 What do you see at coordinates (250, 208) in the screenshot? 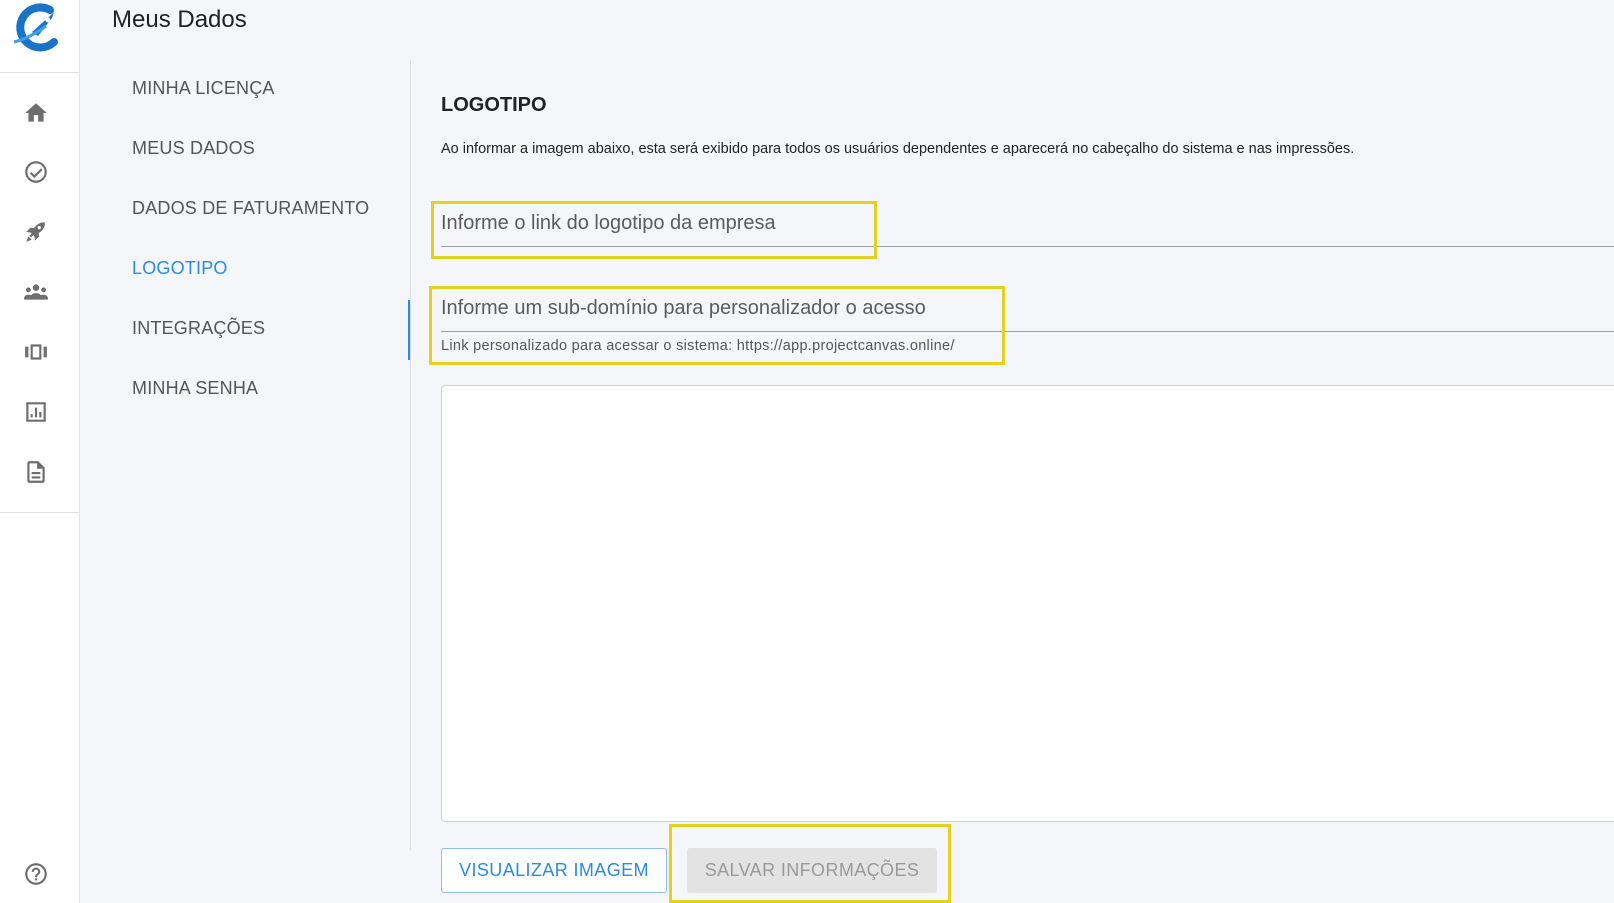
I see `subnav-item-dados-de-faturamento: DADOS DE FATURAMENTO` at bounding box center [250, 208].